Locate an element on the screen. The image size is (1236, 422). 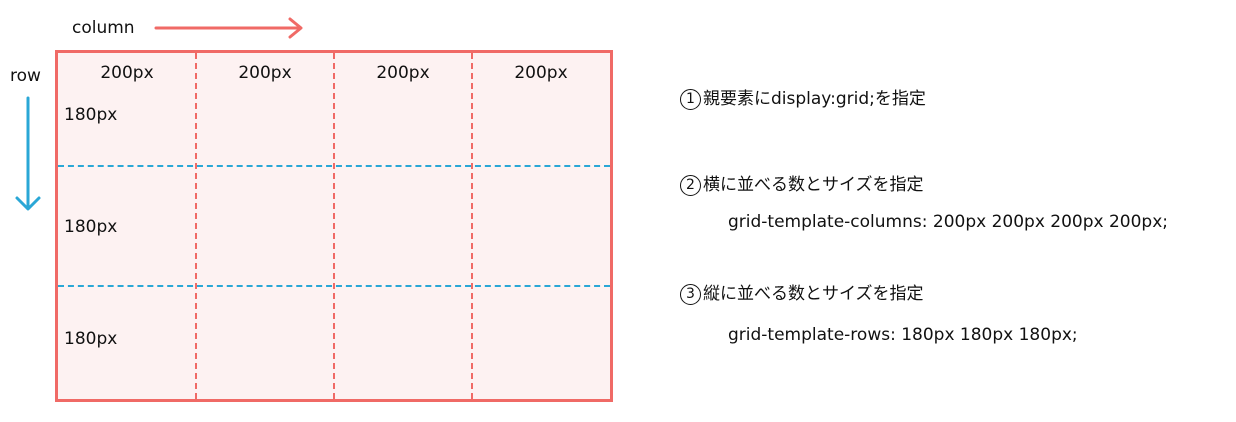
step-2: 2 横に並べる数とサイズを指定 is located at coordinates (802, 185).